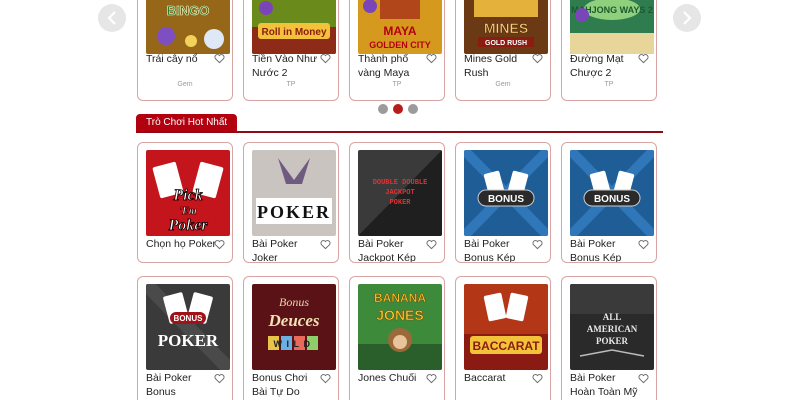 Image resolution: width=800 pixels, height=400 pixels. What do you see at coordinates (294, 302) in the screenshot?
I see `svg-text: Bonus` at bounding box center [294, 302].